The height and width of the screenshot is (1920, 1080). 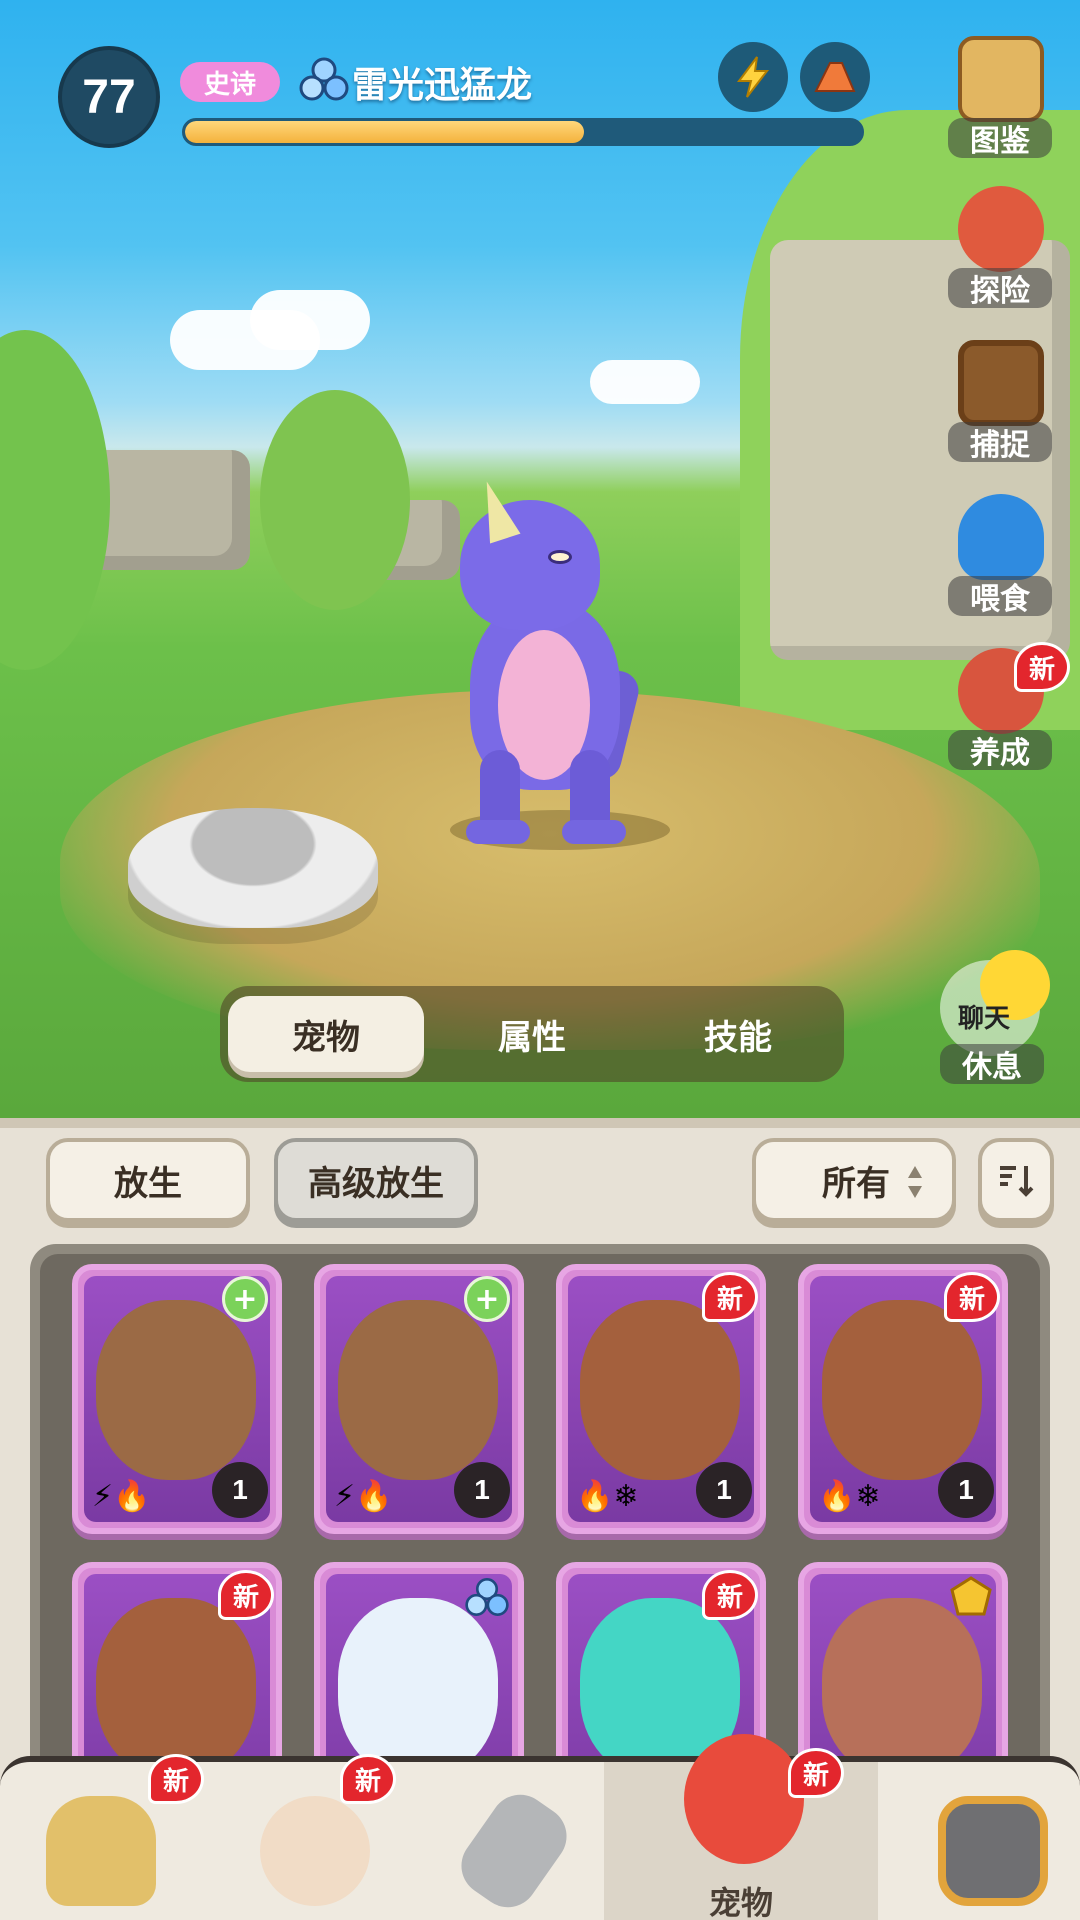 I want to click on side-item-label: 探险, so click(x=1000, y=288).